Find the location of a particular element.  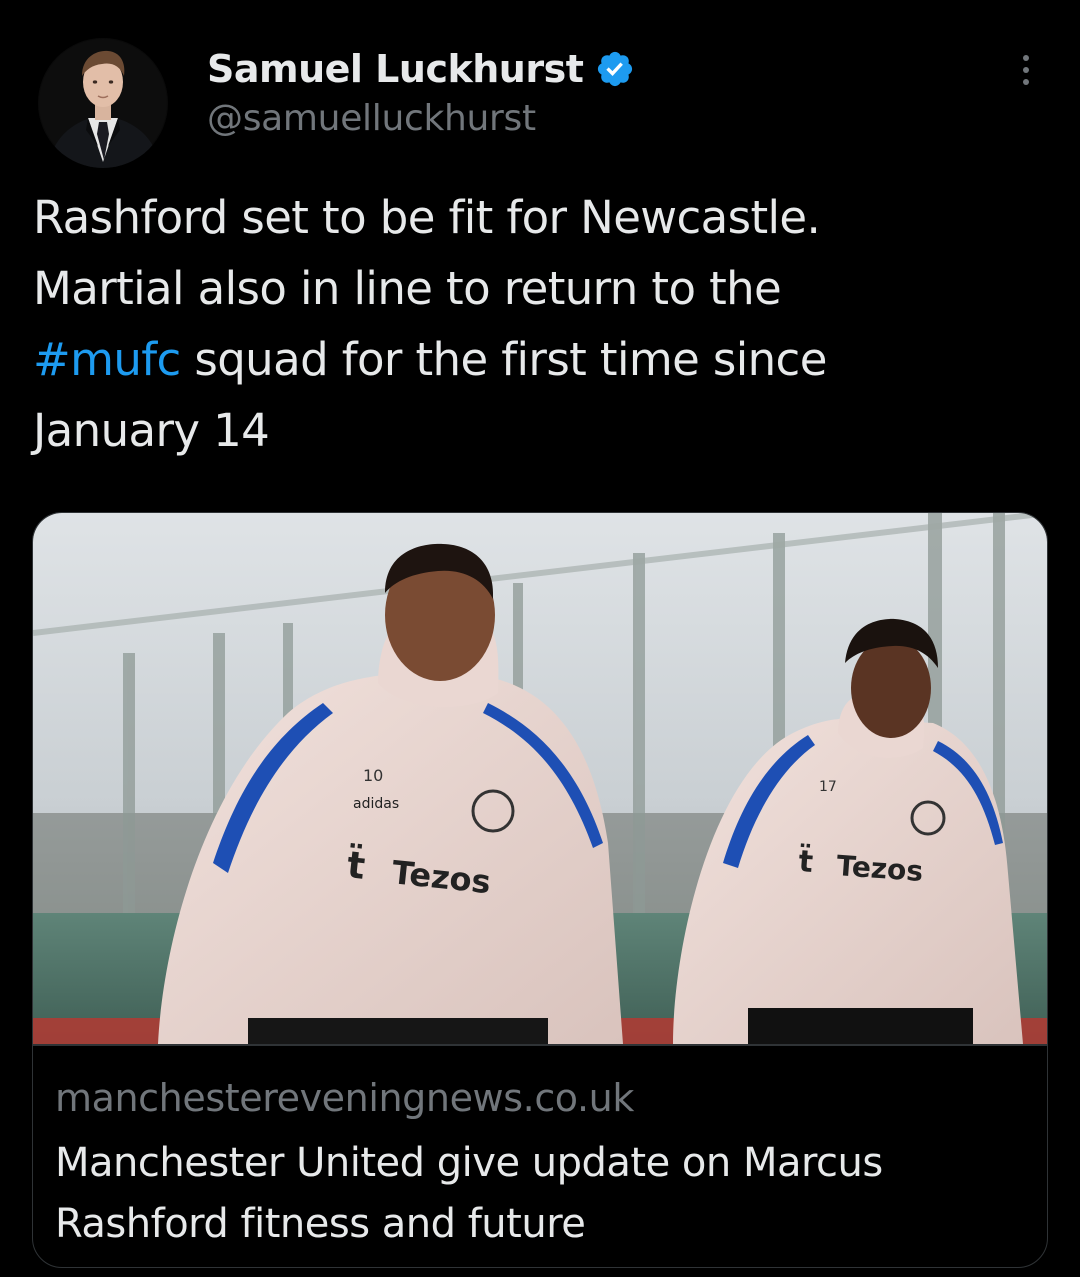

person-in-suit-avatar-icon is located at coordinates (103, 103).